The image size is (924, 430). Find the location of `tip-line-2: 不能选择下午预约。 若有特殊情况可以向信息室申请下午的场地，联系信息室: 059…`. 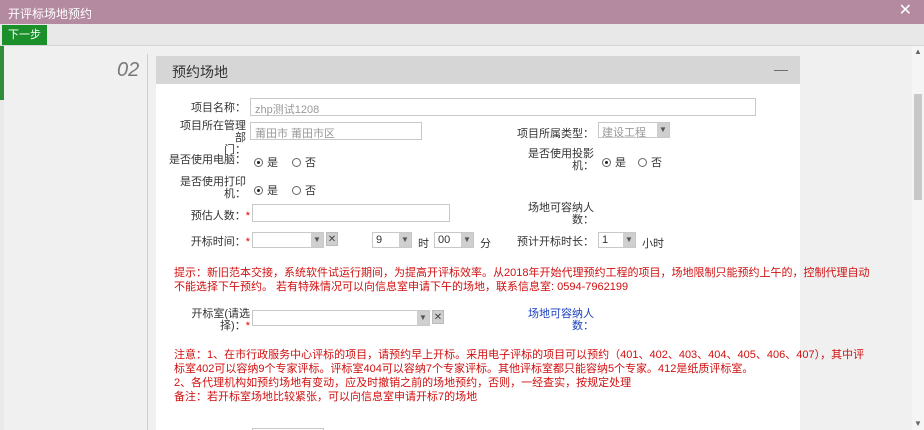

tip-line-2: 不能选择下午预约。 若有特殊情况可以向信息室申请下午的场地，联系信息室: 059… is located at coordinates (401, 287).